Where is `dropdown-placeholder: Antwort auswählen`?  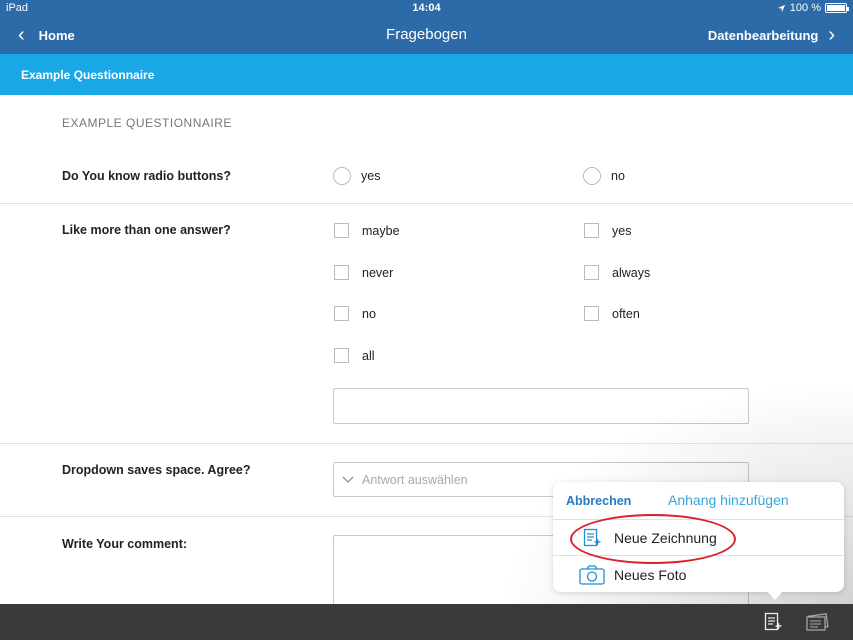 dropdown-placeholder: Antwort auswählen is located at coordinates (415, 479).